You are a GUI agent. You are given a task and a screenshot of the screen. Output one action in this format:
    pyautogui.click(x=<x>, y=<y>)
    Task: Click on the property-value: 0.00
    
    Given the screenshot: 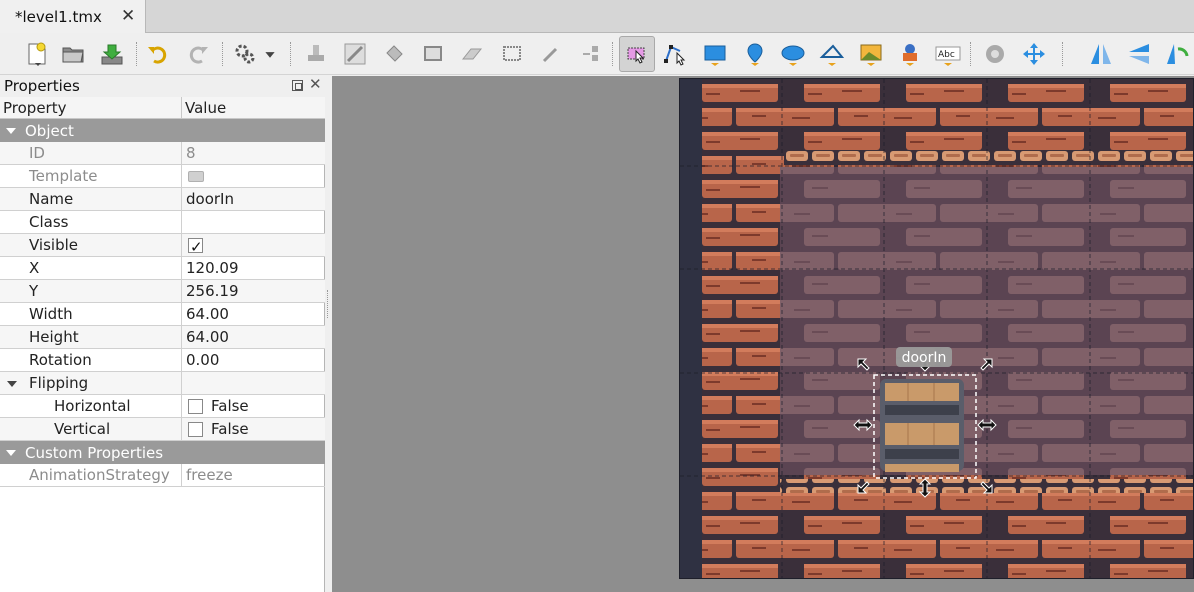 What is the action you would take?
    pyautogui.click(x=253, y=360)
    